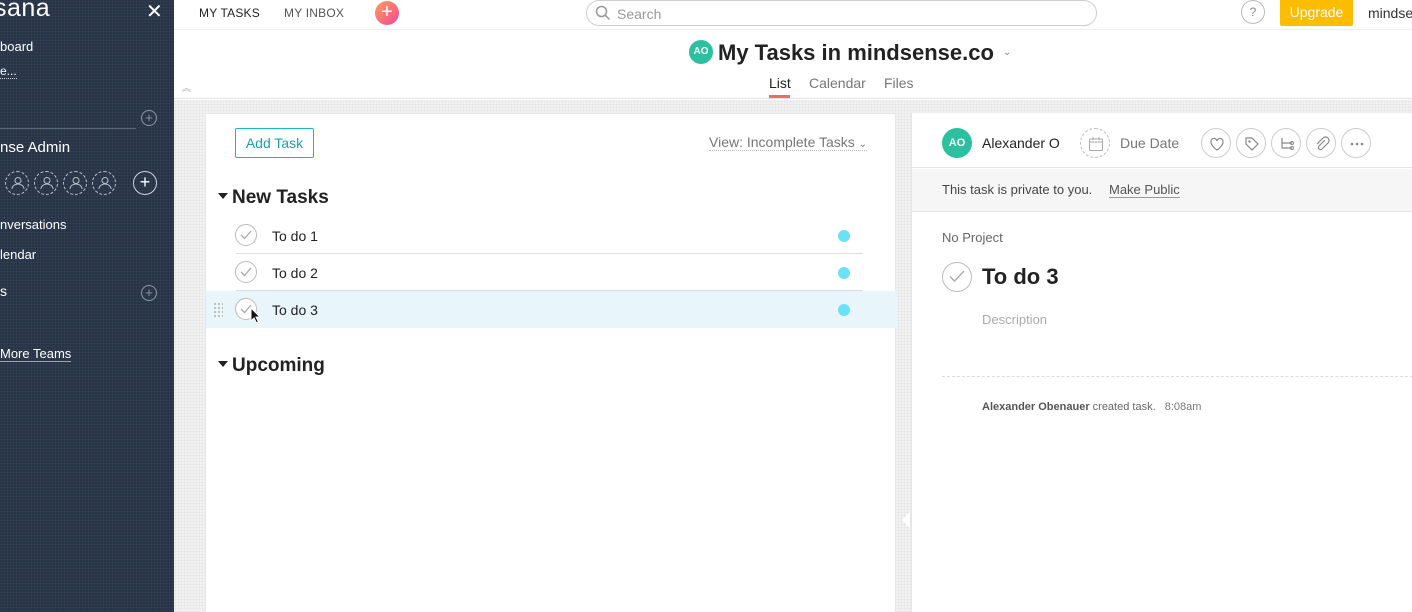 This screenshot has height=612, width=1412. Describe the element at coordinates (1036, 407) in the screenshot. I see `activity-user: Alexander Obenauer` at that location.